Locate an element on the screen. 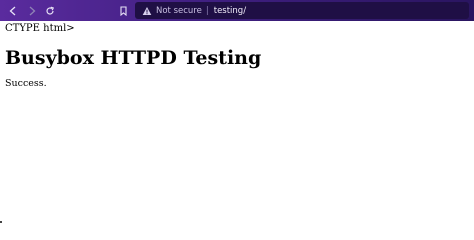  bookmark-icon is located at coordinates (123, 10).